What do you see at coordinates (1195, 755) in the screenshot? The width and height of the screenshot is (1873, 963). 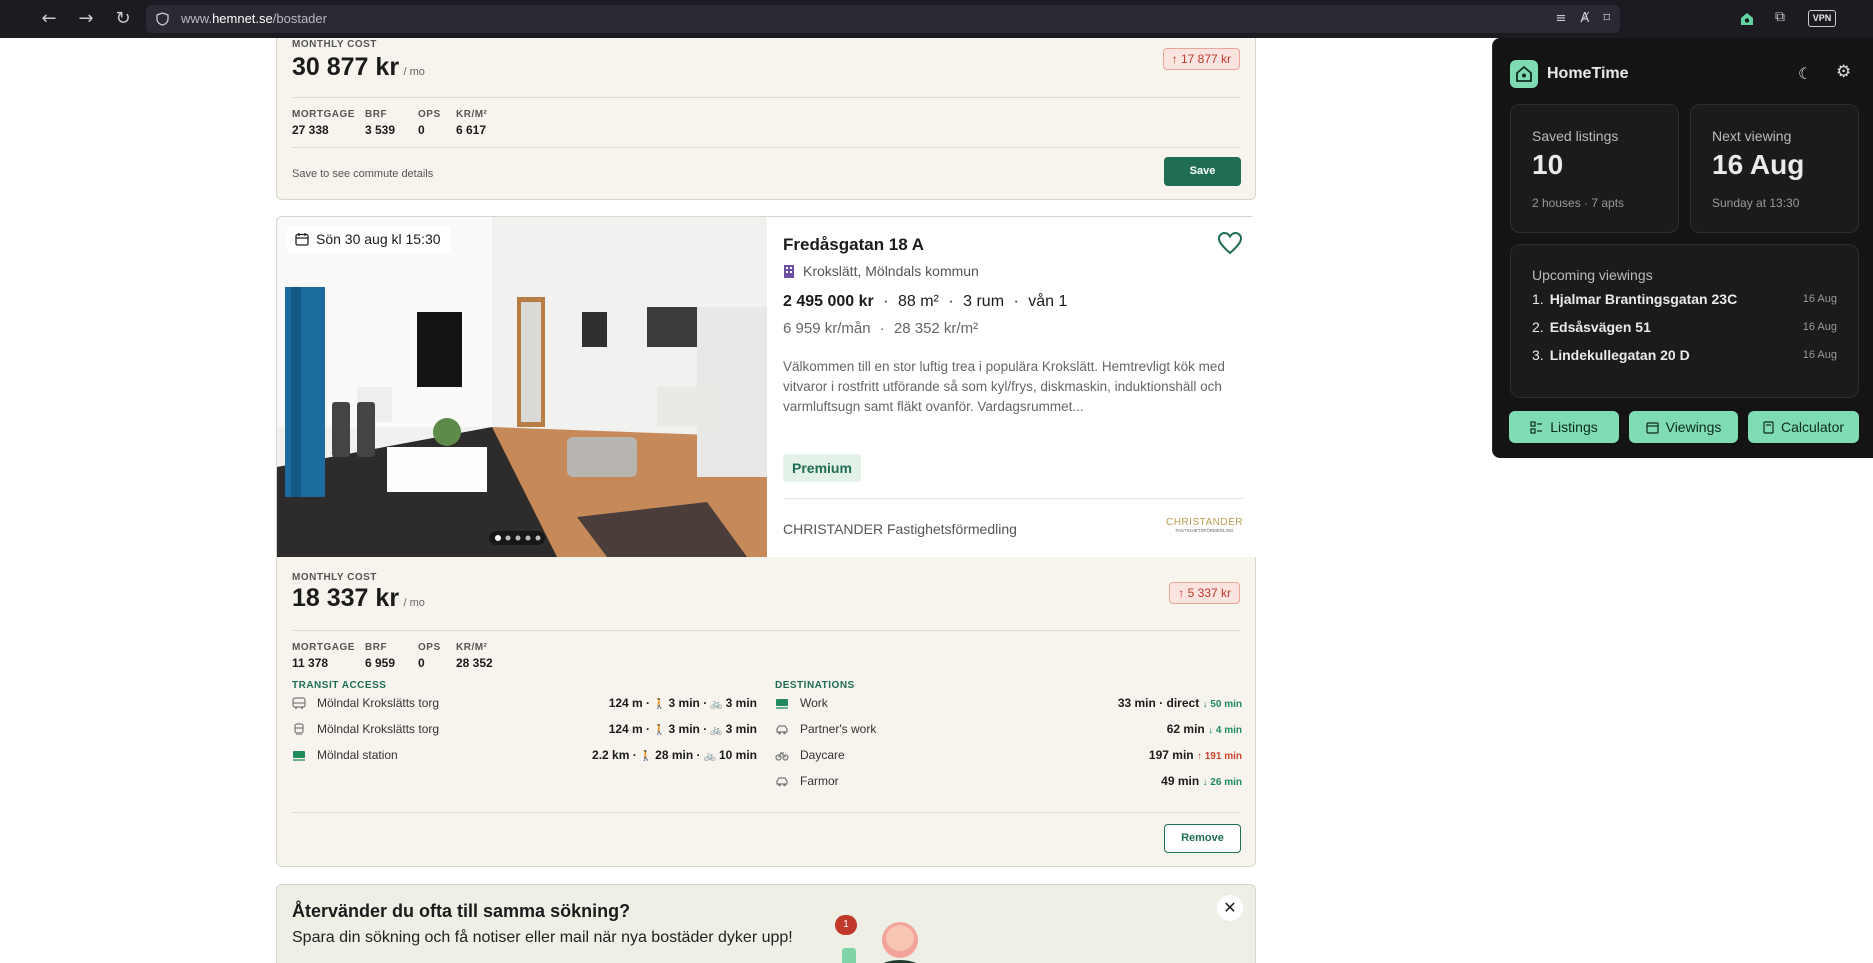 I see `destination-time: 197 min ↑ 191 min` at bounding box center [1195, 755].